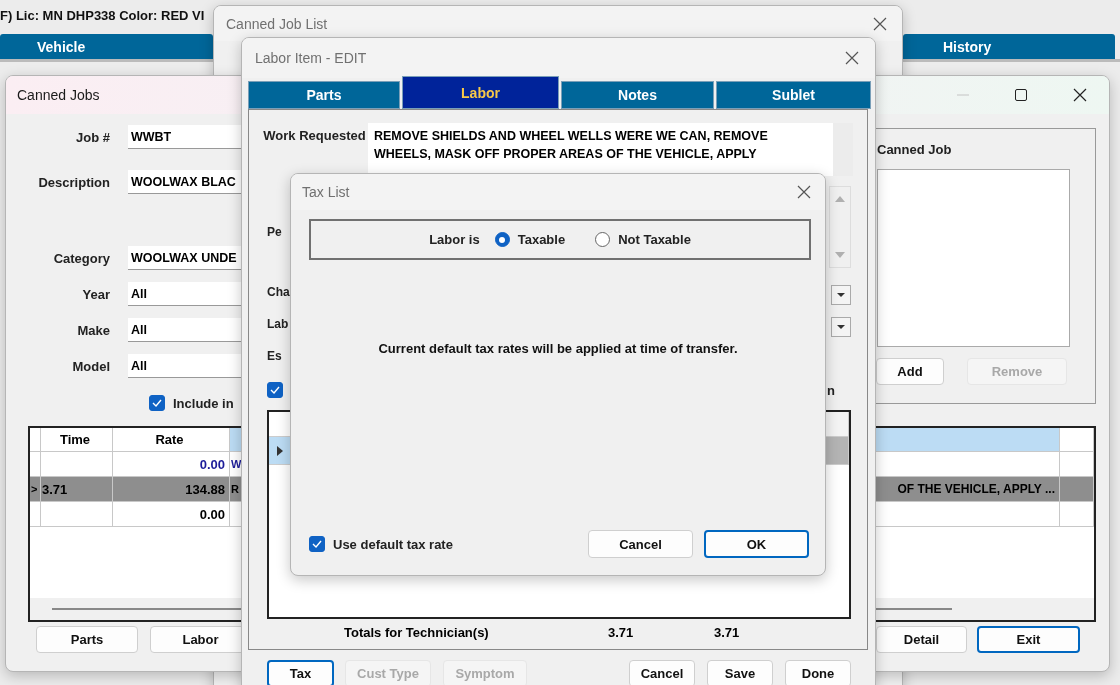  I want to click on field-label: Job #, so click(92, 137).